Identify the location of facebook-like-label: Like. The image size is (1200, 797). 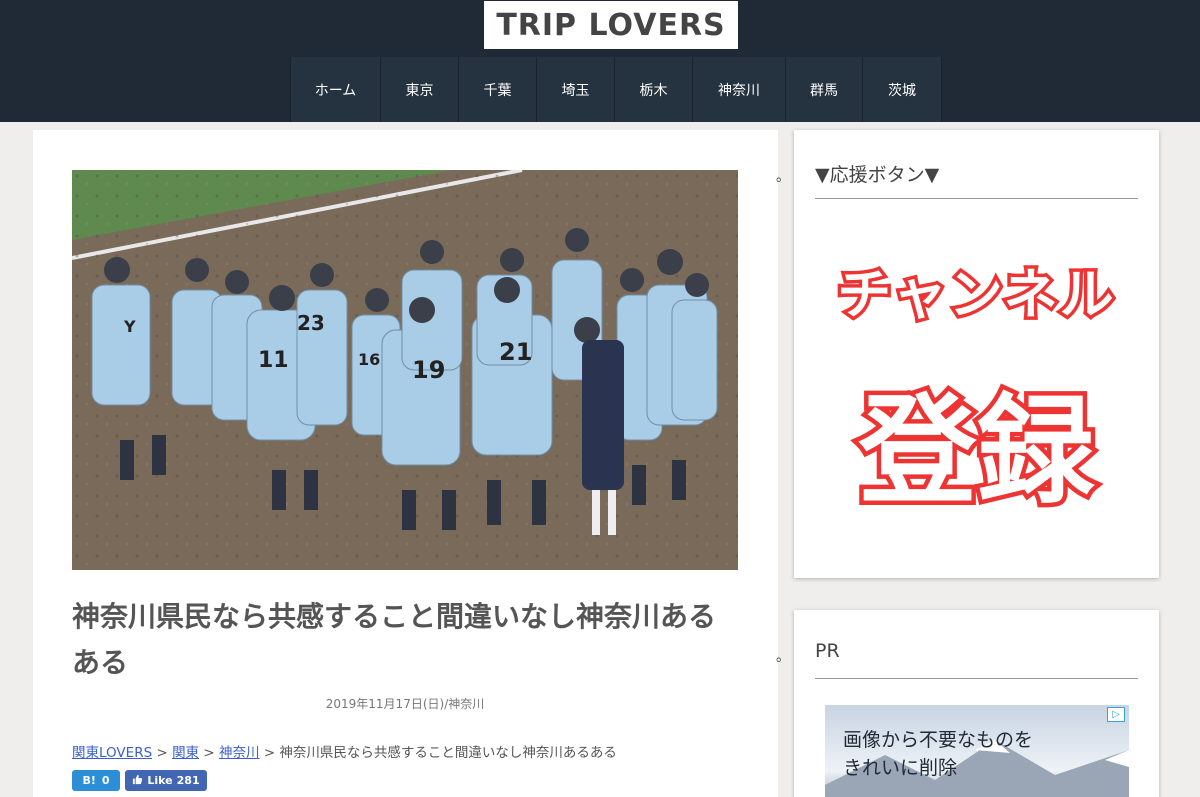
(160, 780).